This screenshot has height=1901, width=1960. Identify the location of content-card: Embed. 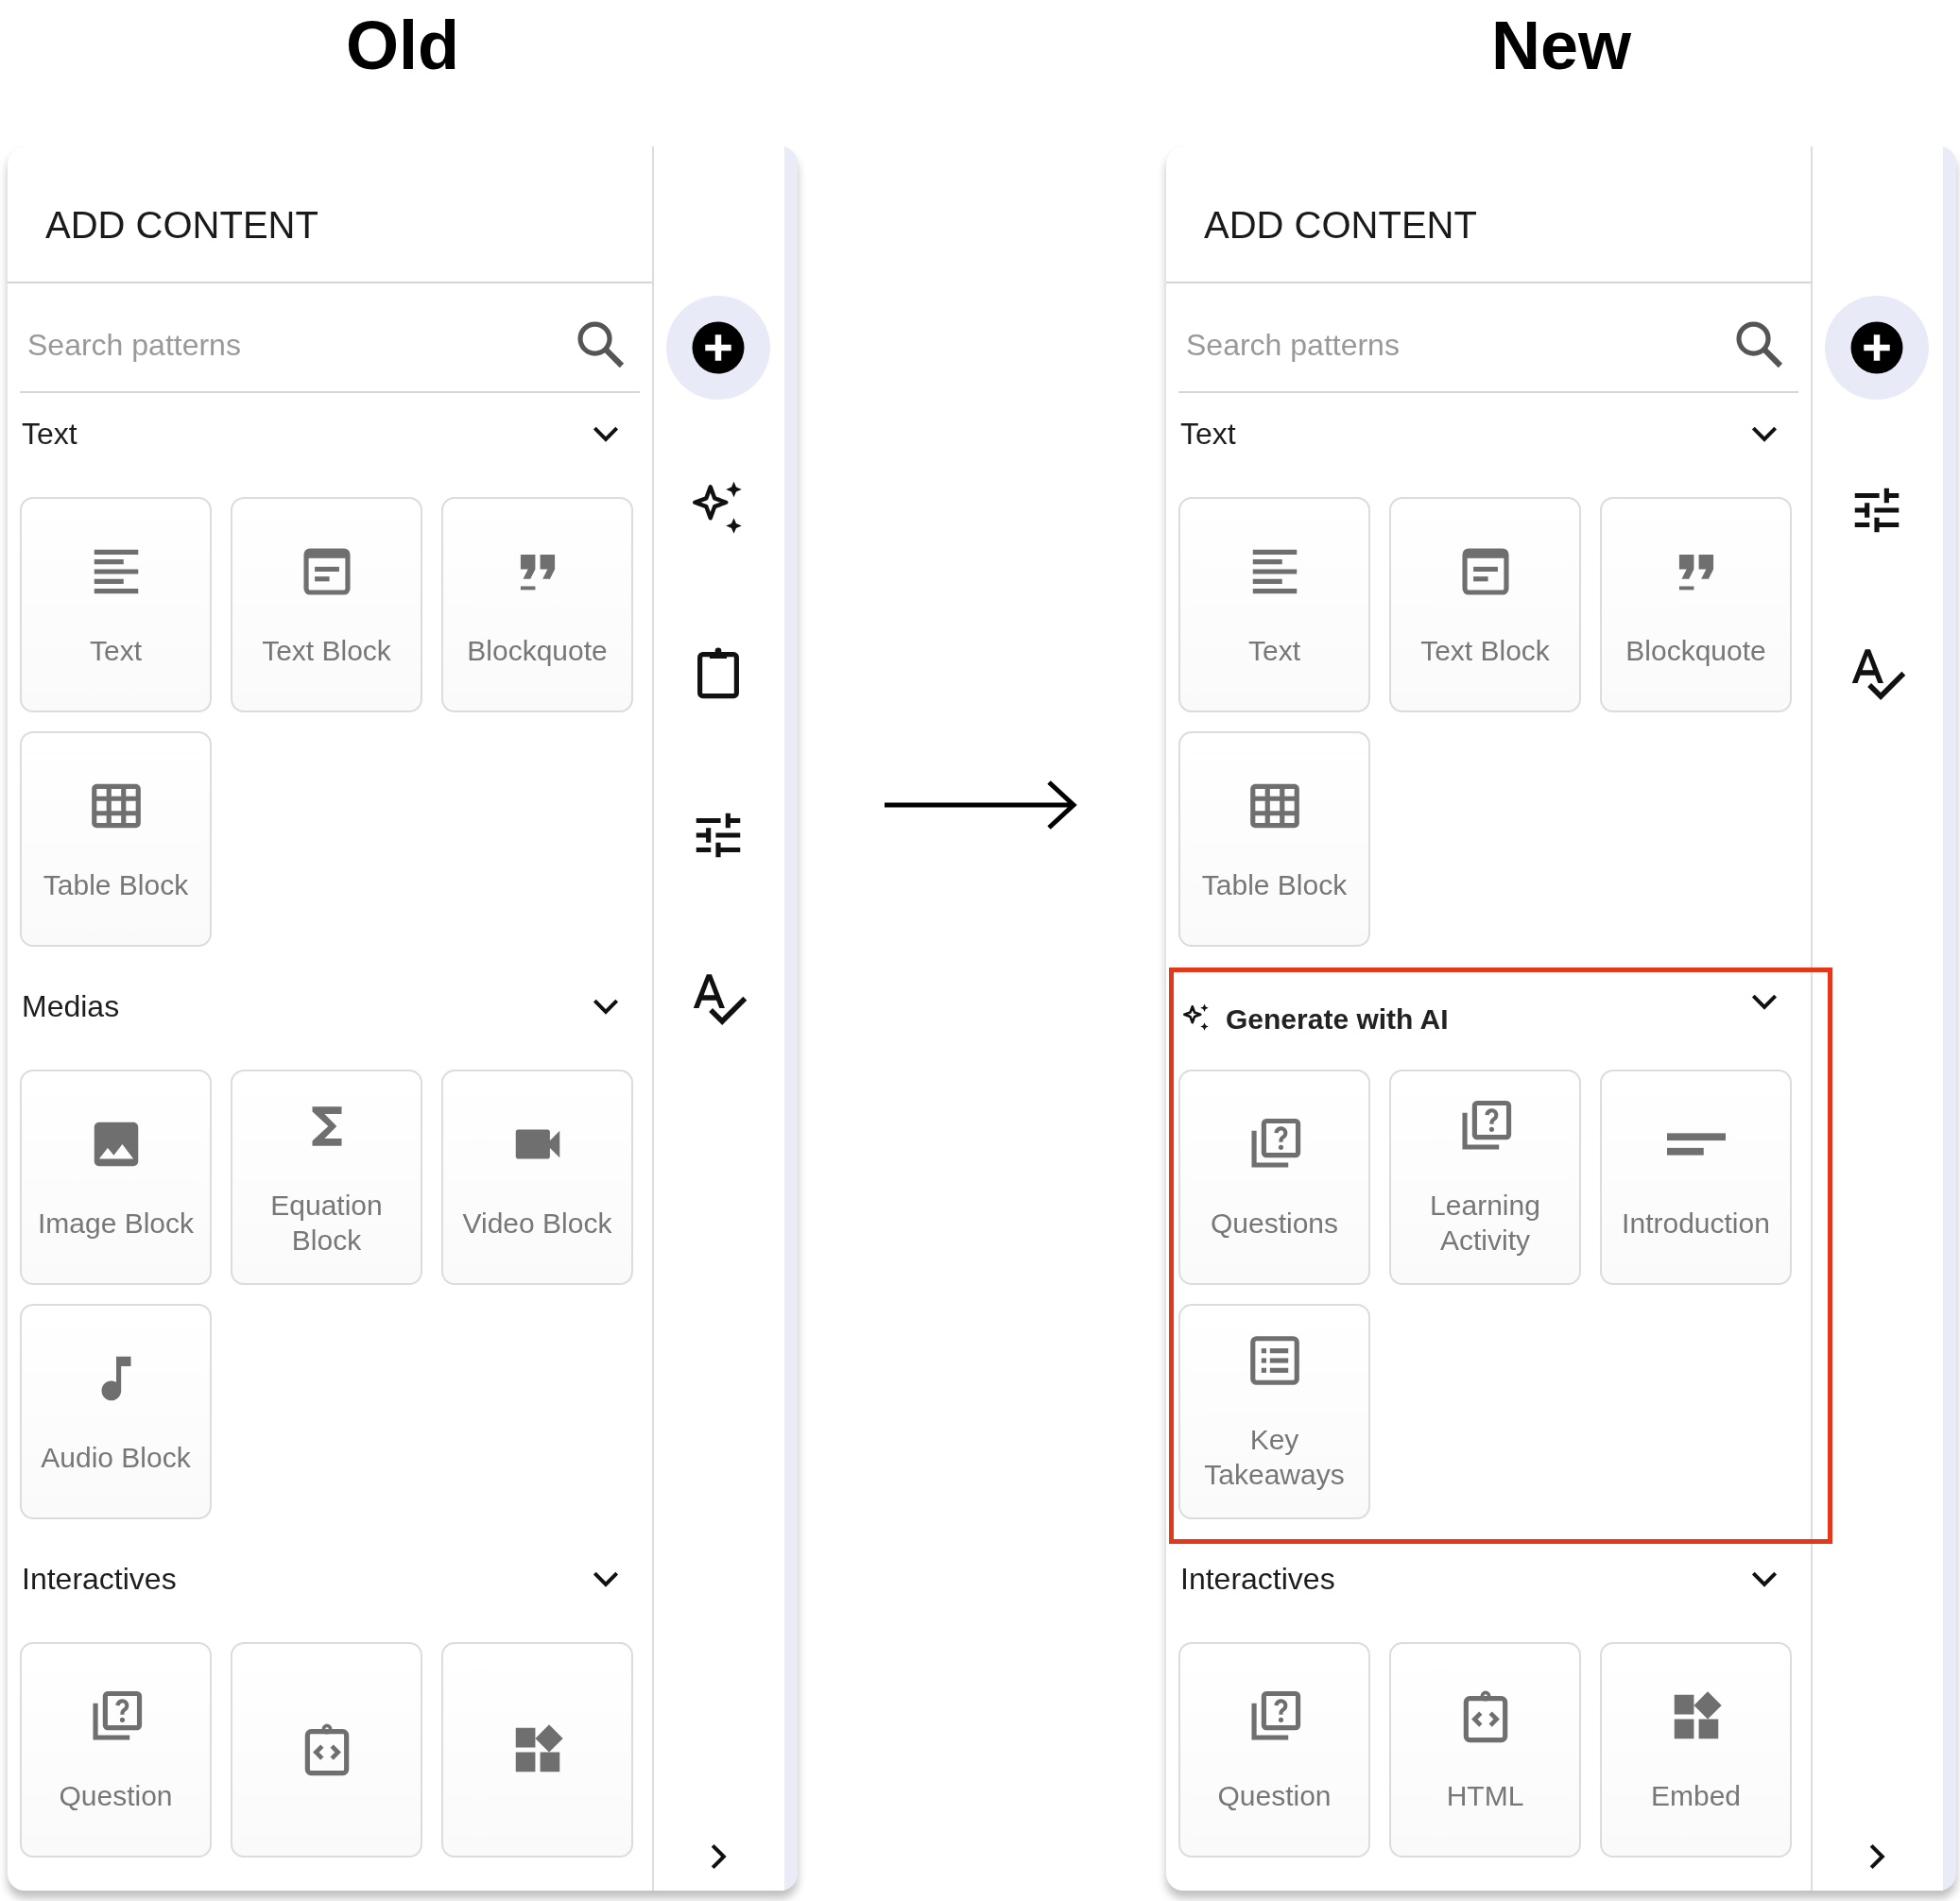
(1696, 1750).